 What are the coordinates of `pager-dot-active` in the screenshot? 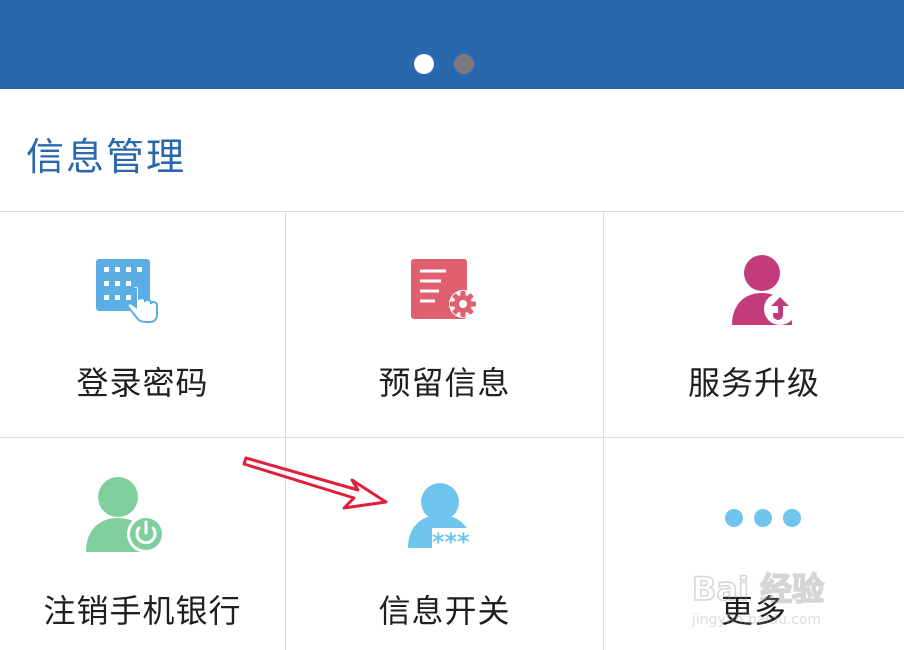 It's located at (424, 64).